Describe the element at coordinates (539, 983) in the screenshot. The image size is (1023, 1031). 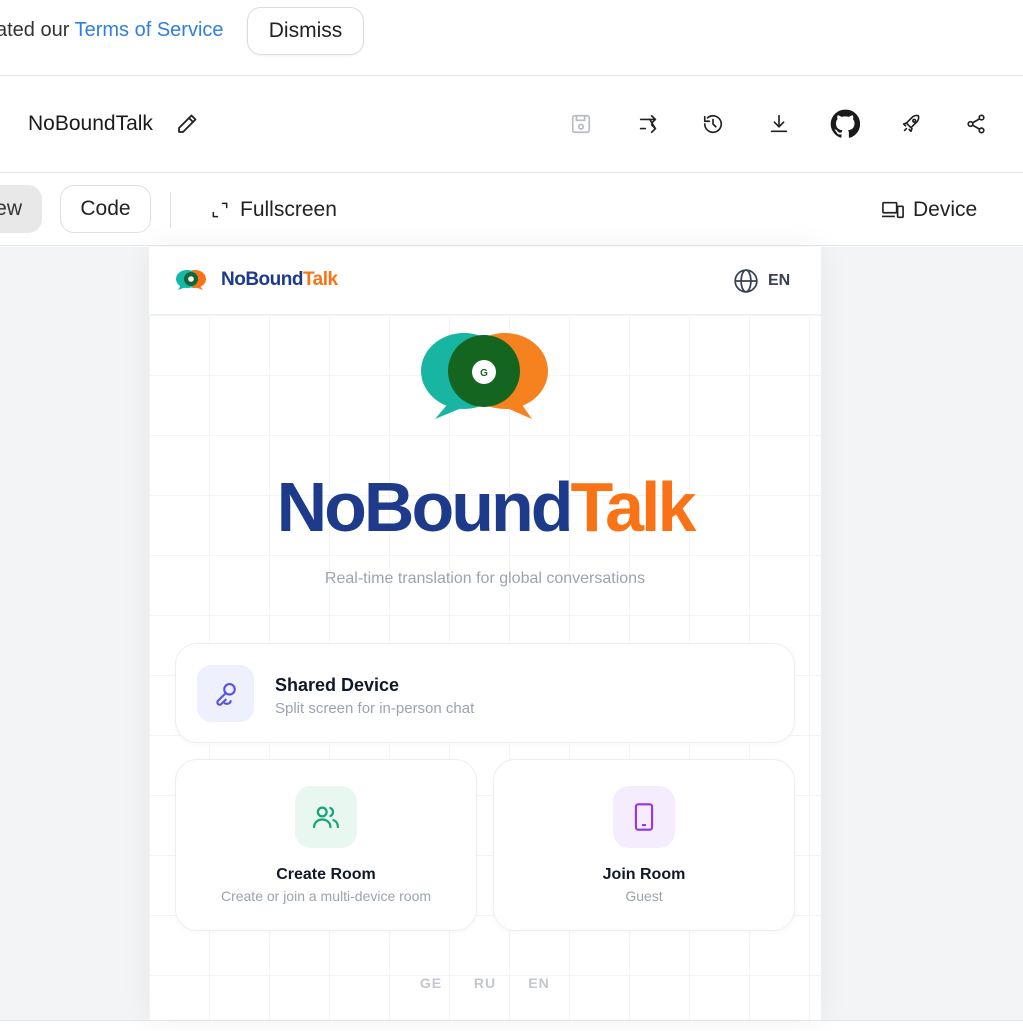
I see `language-en: EN` at that location.